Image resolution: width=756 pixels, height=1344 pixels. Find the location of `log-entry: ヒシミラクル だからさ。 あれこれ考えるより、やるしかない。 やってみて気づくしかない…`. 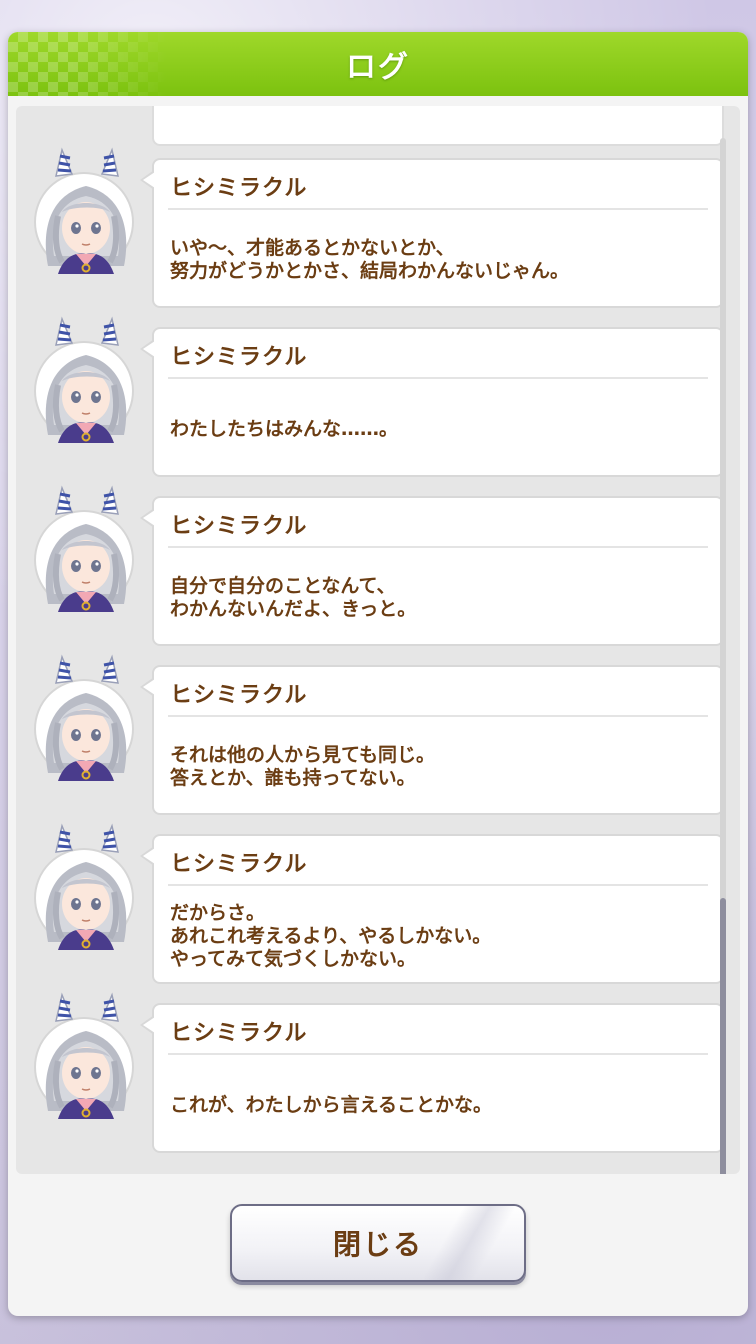

log-entry: ヒシミラクル だからさ。 あれこれ考えるより、やるしかない。 やってみて気づくしかない… is located at coordinates (378, 903).